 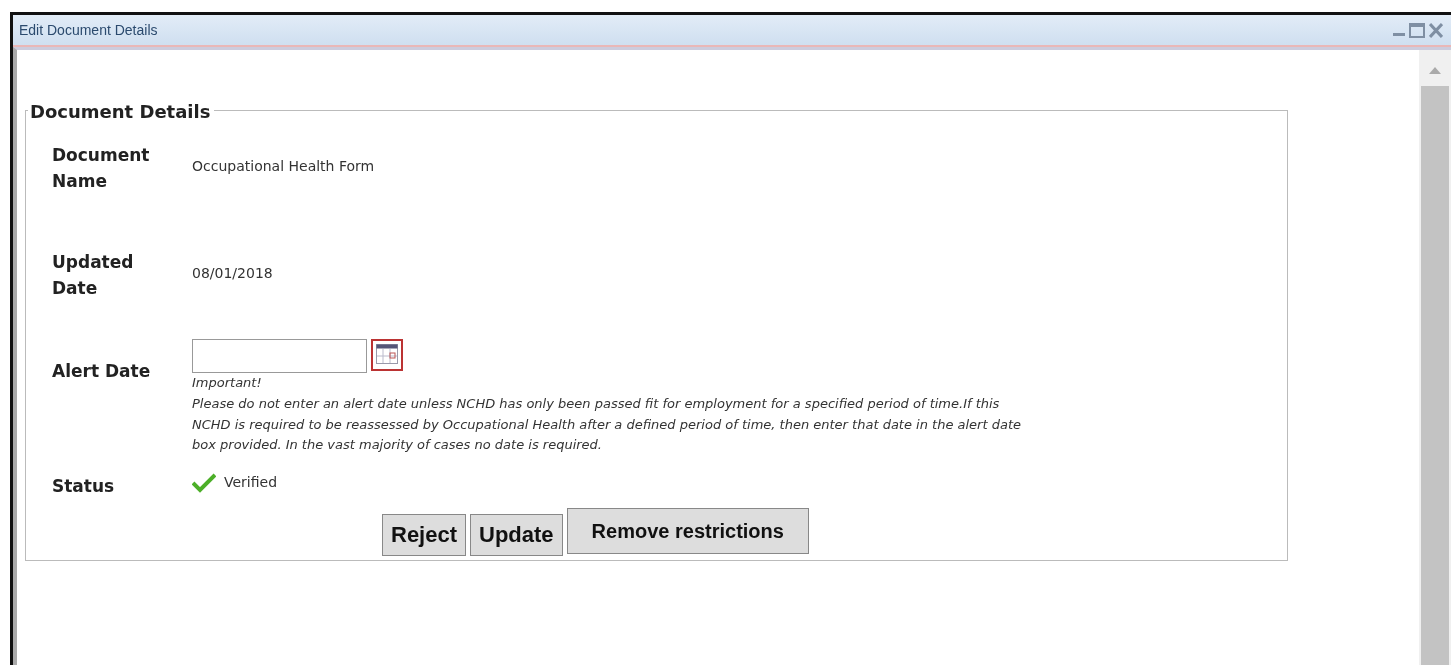 What do you see at coordinates (1435, 375) in the screenshot?
I see `scrollbar-thumb` at bounding box center [1435, 375].